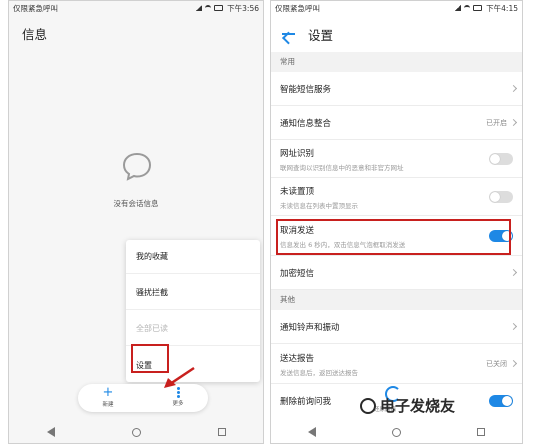 This screenshot has height=444, width=533. Describe the element at coordinates (396, 123) in the screenshot. I see `row-notification-merge: 通知信息整合 已开启` at that location.